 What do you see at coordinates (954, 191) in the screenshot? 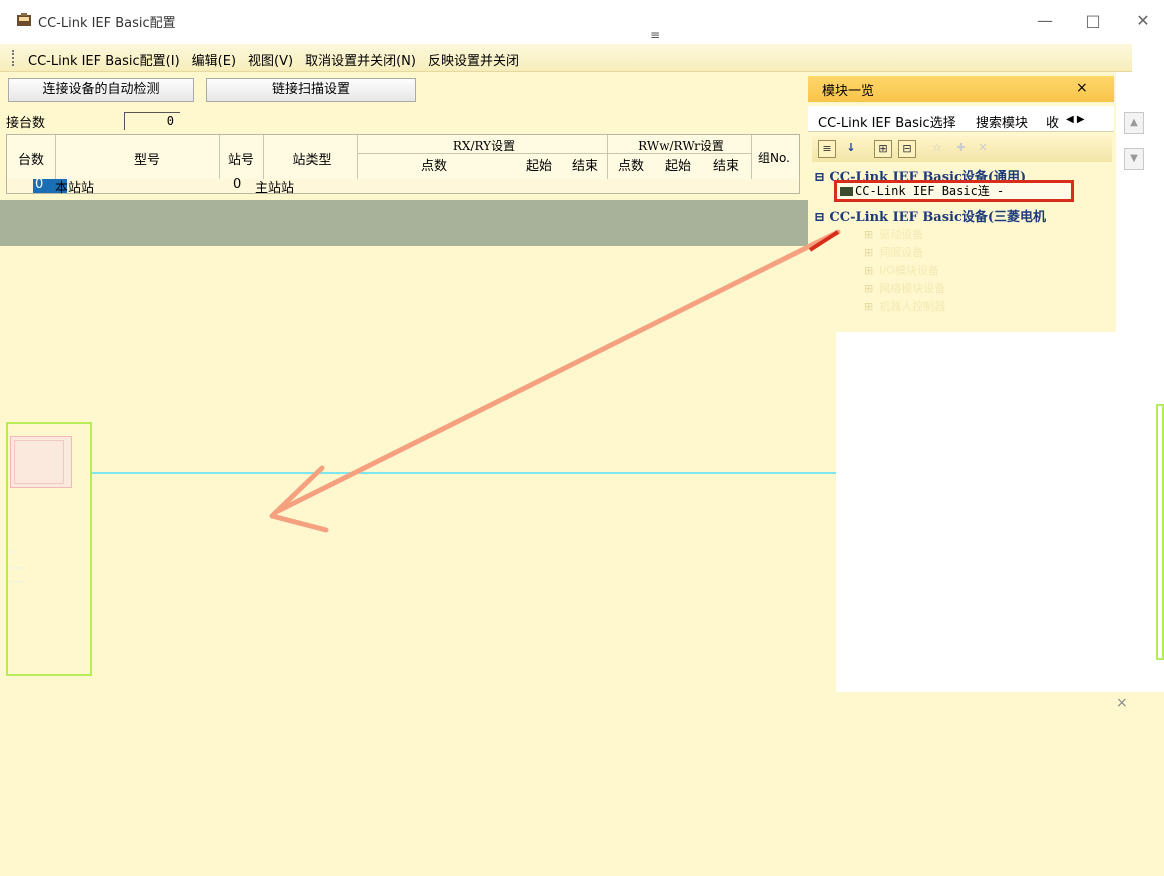
I see `tree-item-iefb-connected: CC-Link IEF Basic连 -` at bounding box center [954, 191].